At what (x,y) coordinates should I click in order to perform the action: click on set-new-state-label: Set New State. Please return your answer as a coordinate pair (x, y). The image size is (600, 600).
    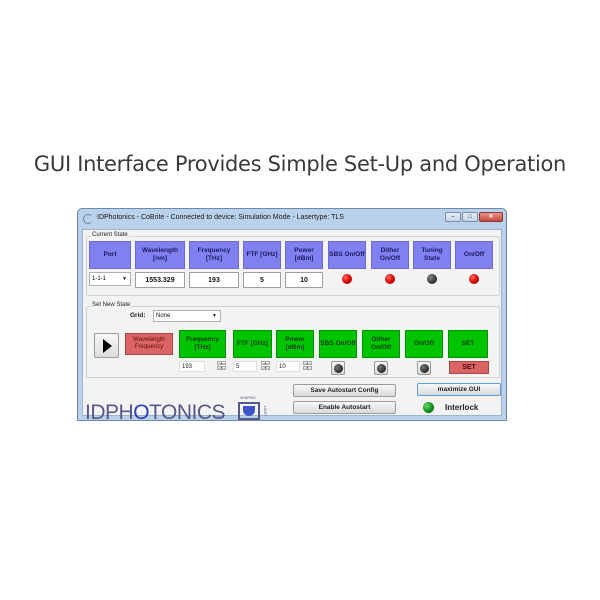
    Looking at the image, I should click on (111, 305).